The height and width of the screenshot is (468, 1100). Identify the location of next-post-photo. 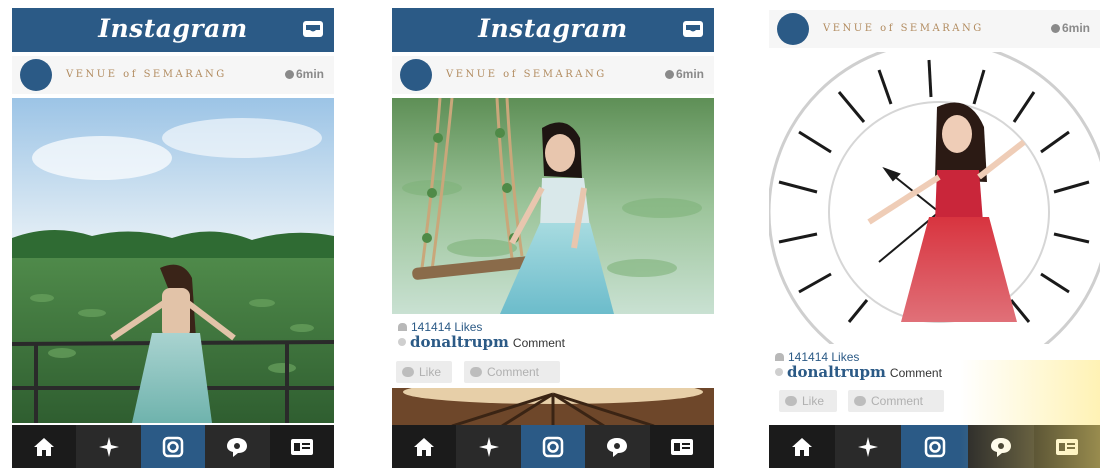
(553, 407).